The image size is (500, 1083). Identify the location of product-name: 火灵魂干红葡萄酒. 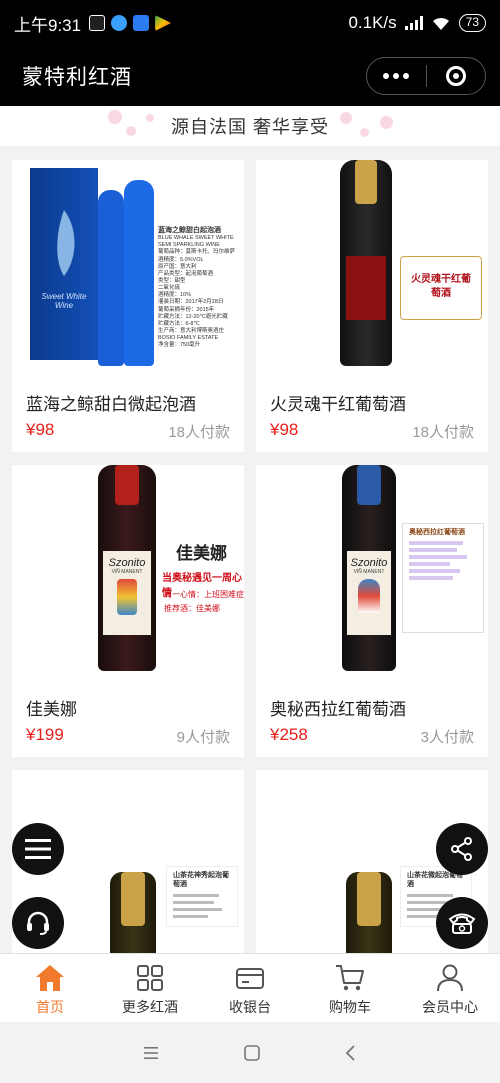
(338, 404).